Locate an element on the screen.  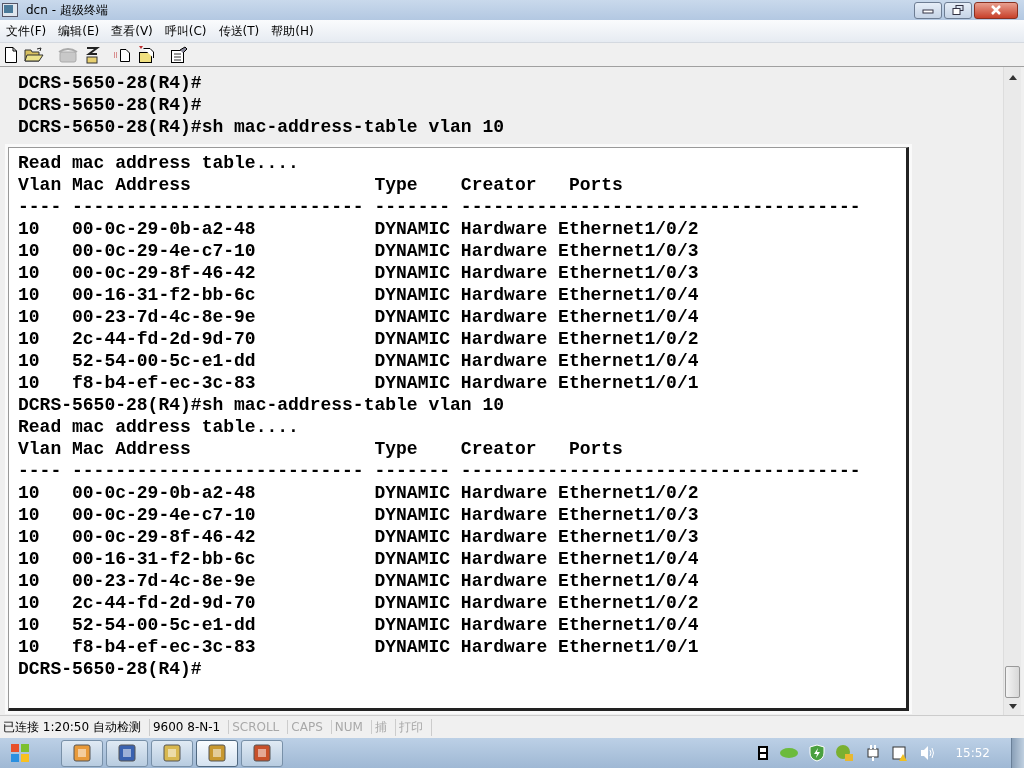
scrollbar-thumb is located at coordinates (1012, 682).